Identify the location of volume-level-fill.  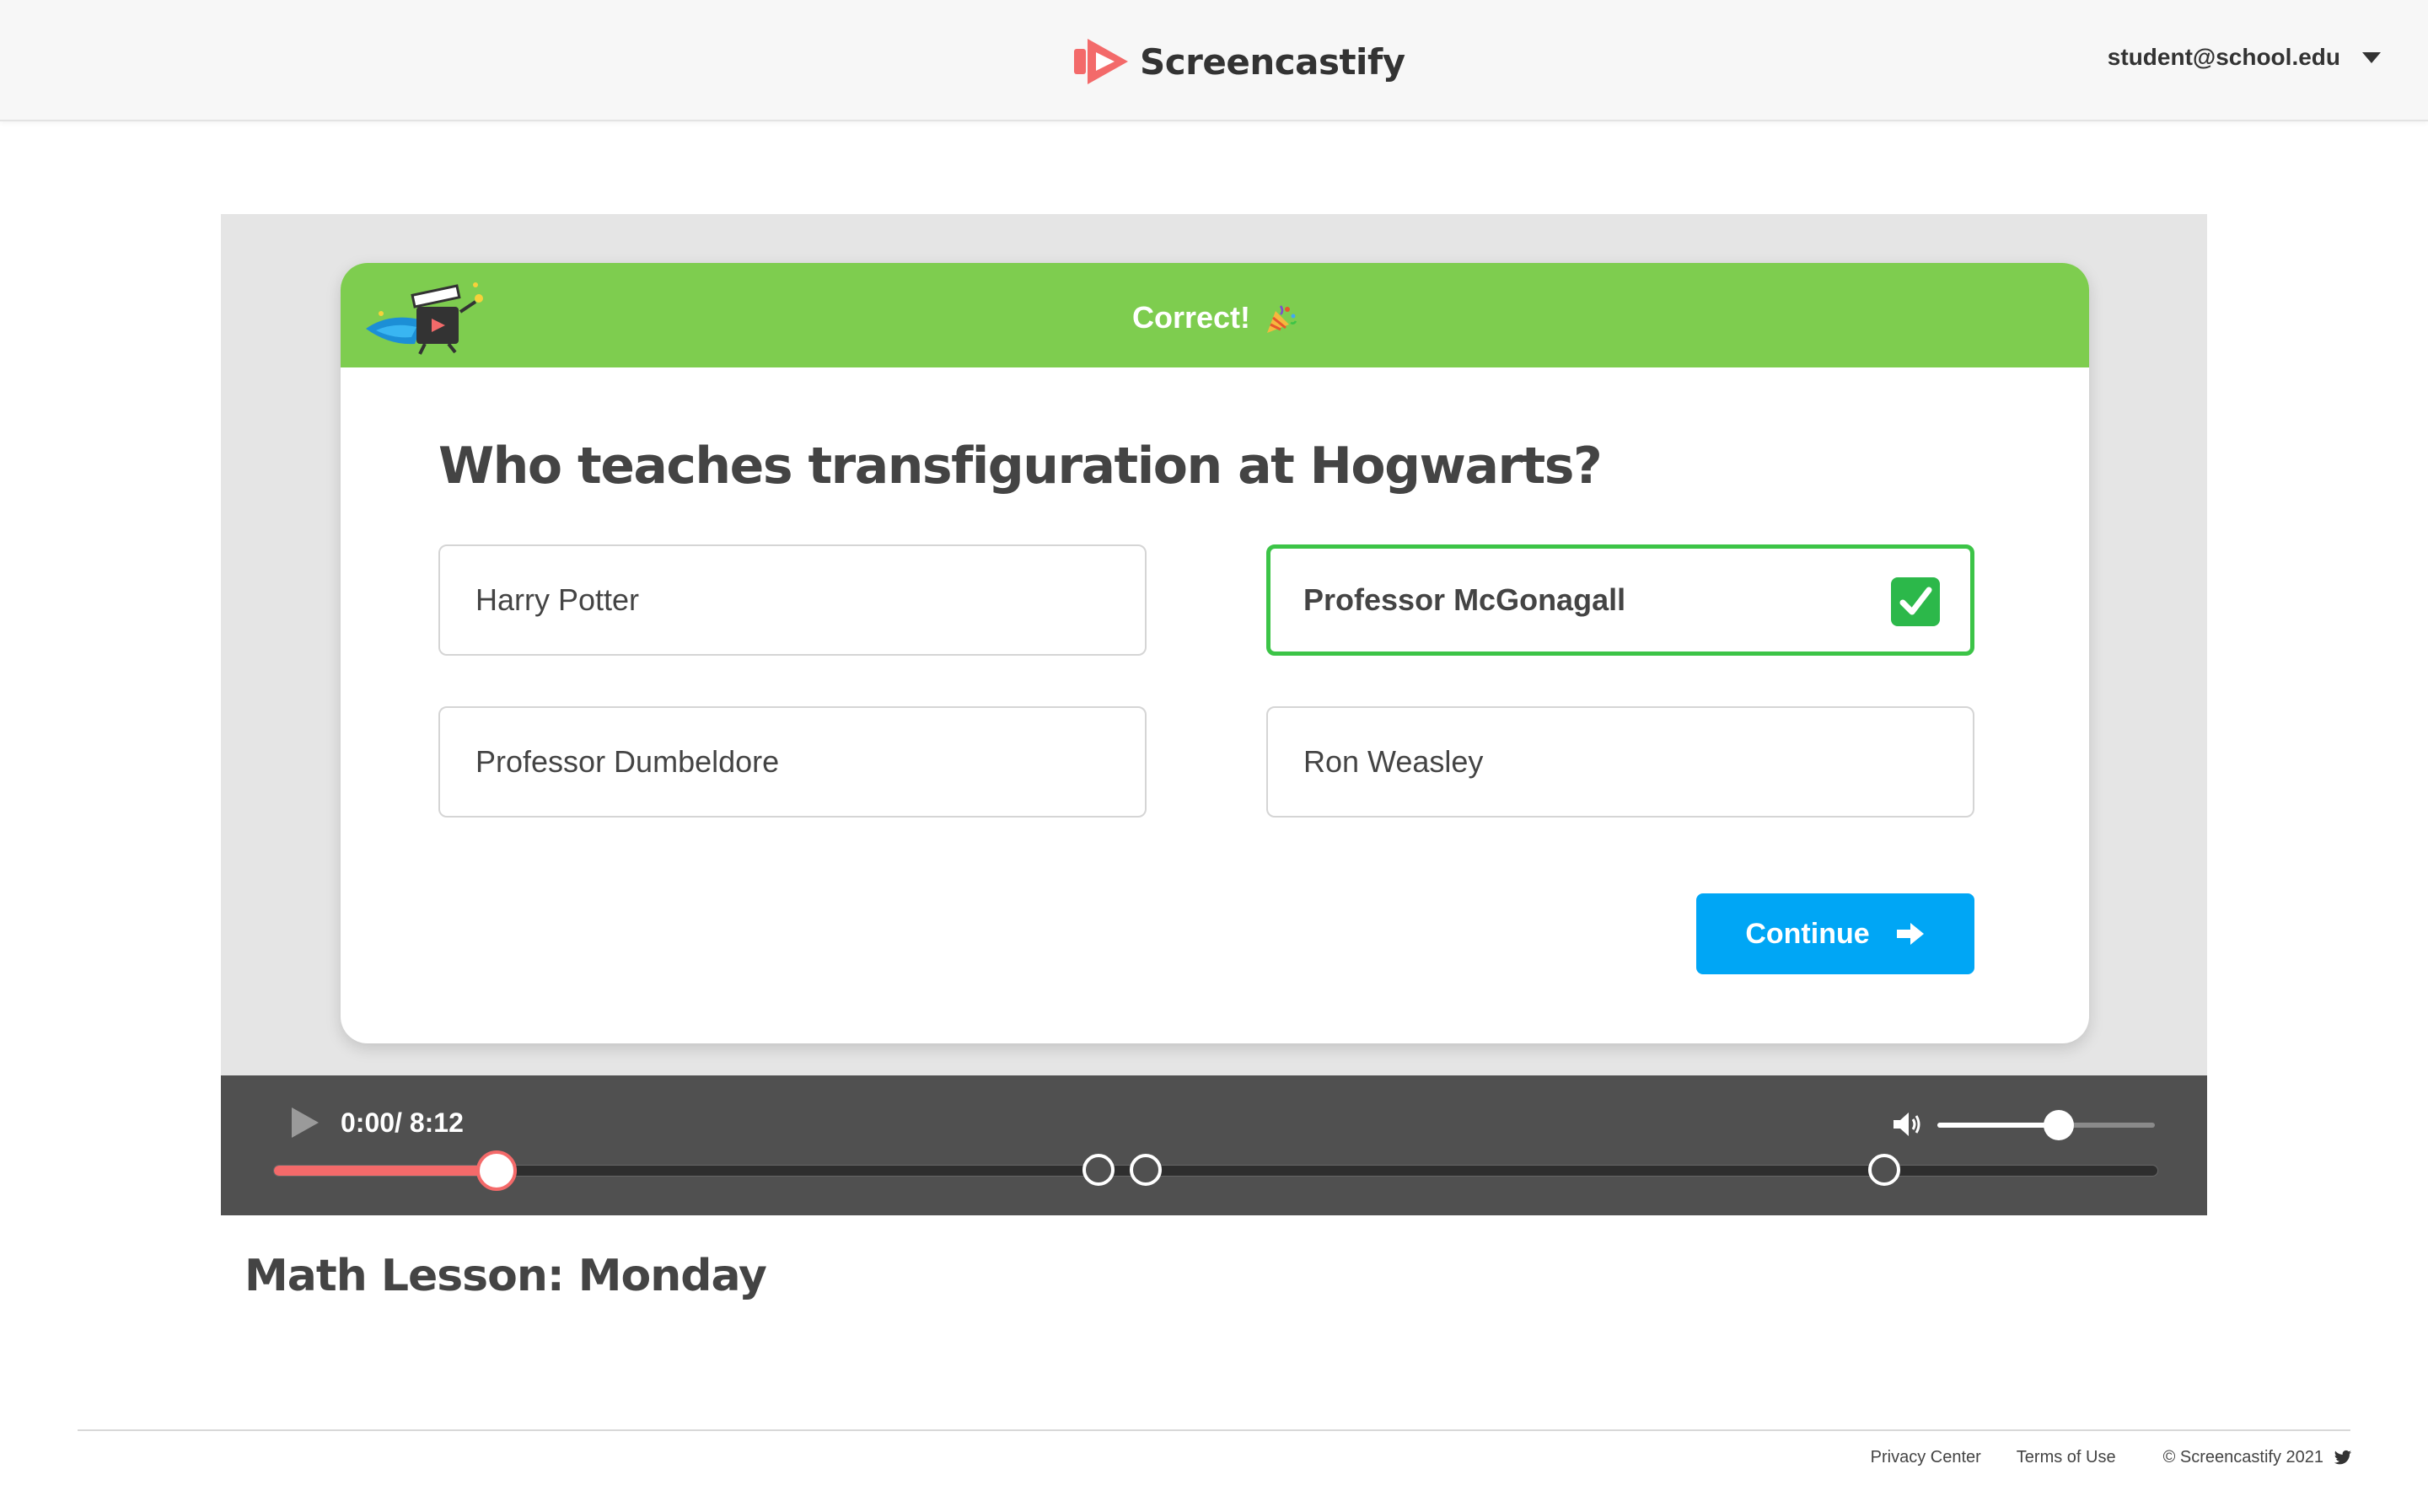
(1998, 1125).